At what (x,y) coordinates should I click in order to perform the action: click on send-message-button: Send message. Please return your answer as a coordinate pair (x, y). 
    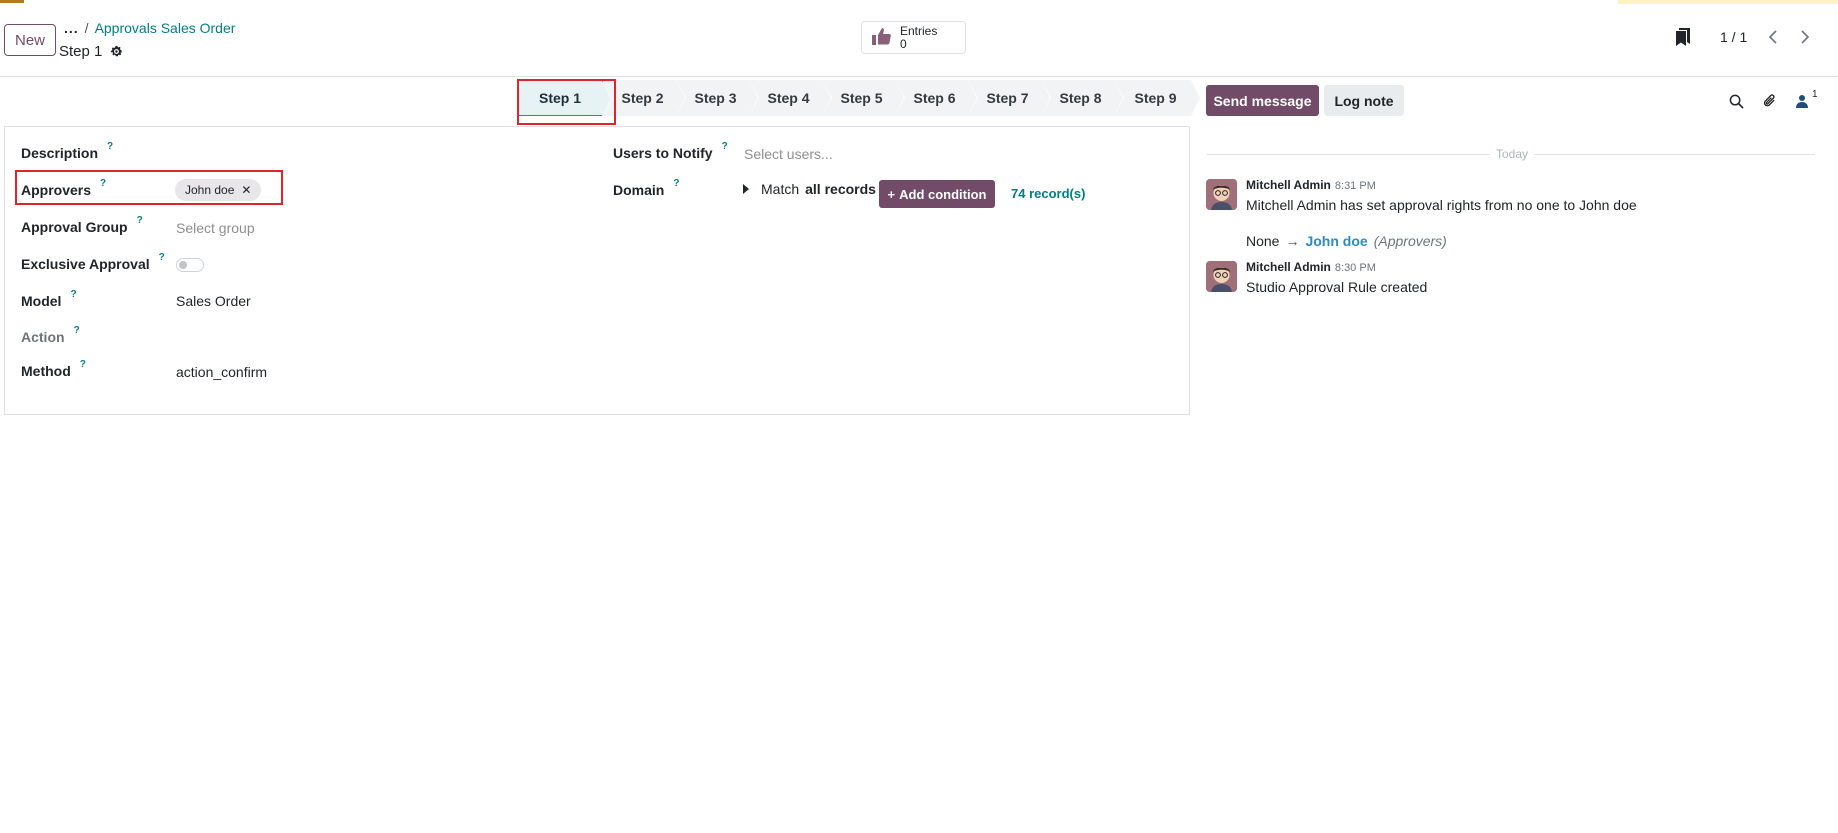
    Looking at the image, I should click on (1262, 100).